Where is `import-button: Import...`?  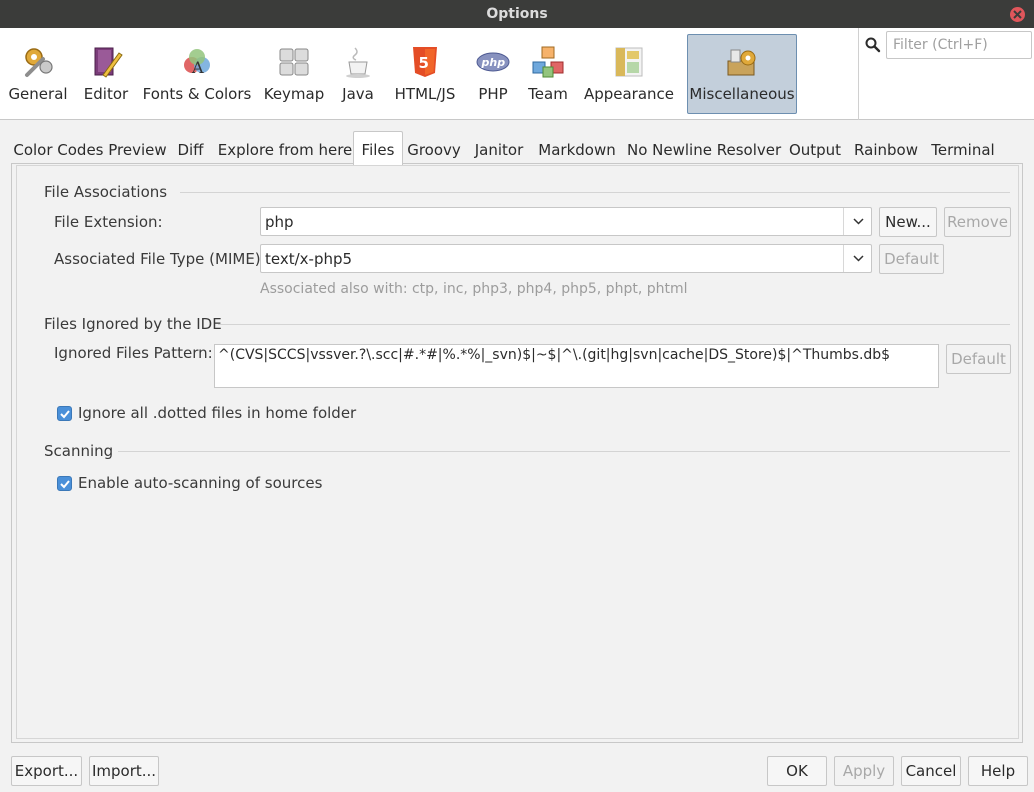 import-button: Import... is located at coordinates (124, 771).